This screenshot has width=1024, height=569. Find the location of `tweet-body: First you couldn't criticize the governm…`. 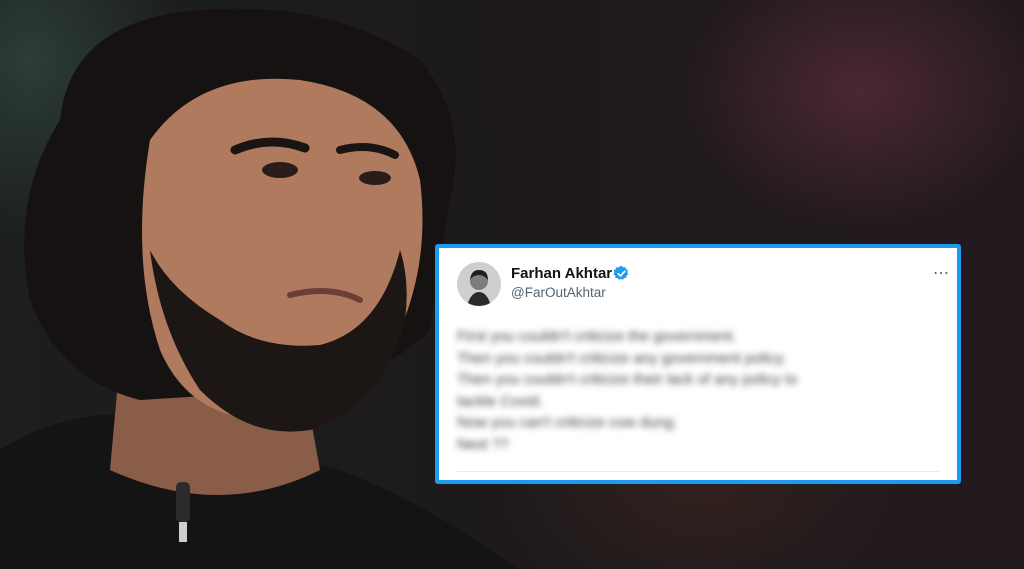

tweet-body: First you couldn't criticize the governm… is located at coordinates (692, 390).